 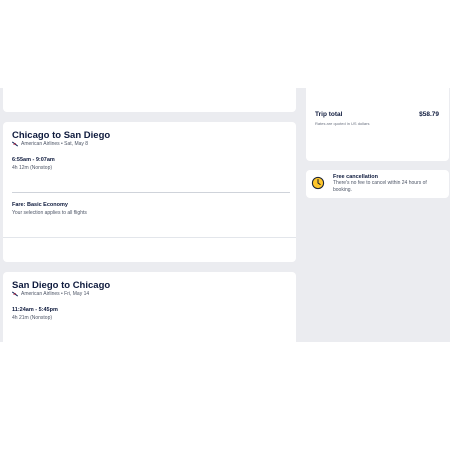 What do you see at coordinates (55, 294) in the screenshot?
I see `return-meta: American Airlines • Fri, May 14` at bounding box center [55, 294].